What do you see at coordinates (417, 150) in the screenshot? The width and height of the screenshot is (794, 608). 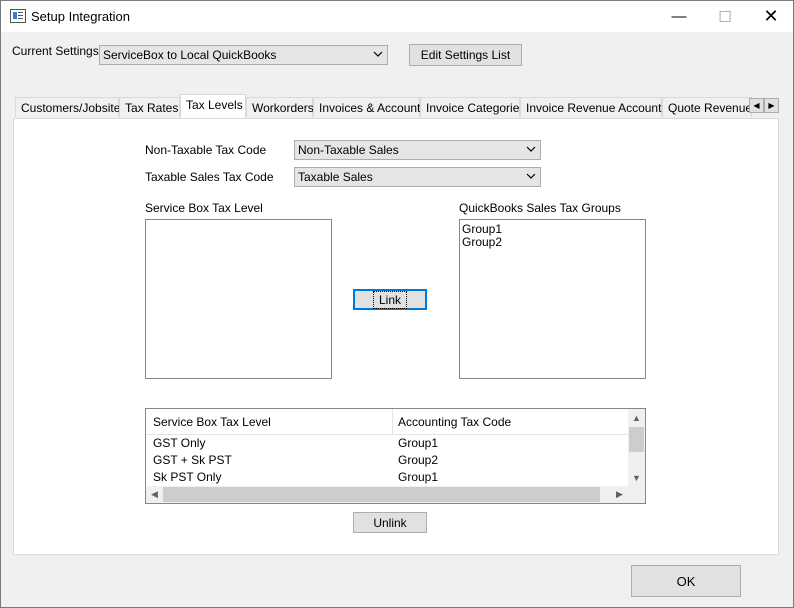 I see `non-taxable-code-select: Non-Taxable Sales` at bounding box center [417, 150].